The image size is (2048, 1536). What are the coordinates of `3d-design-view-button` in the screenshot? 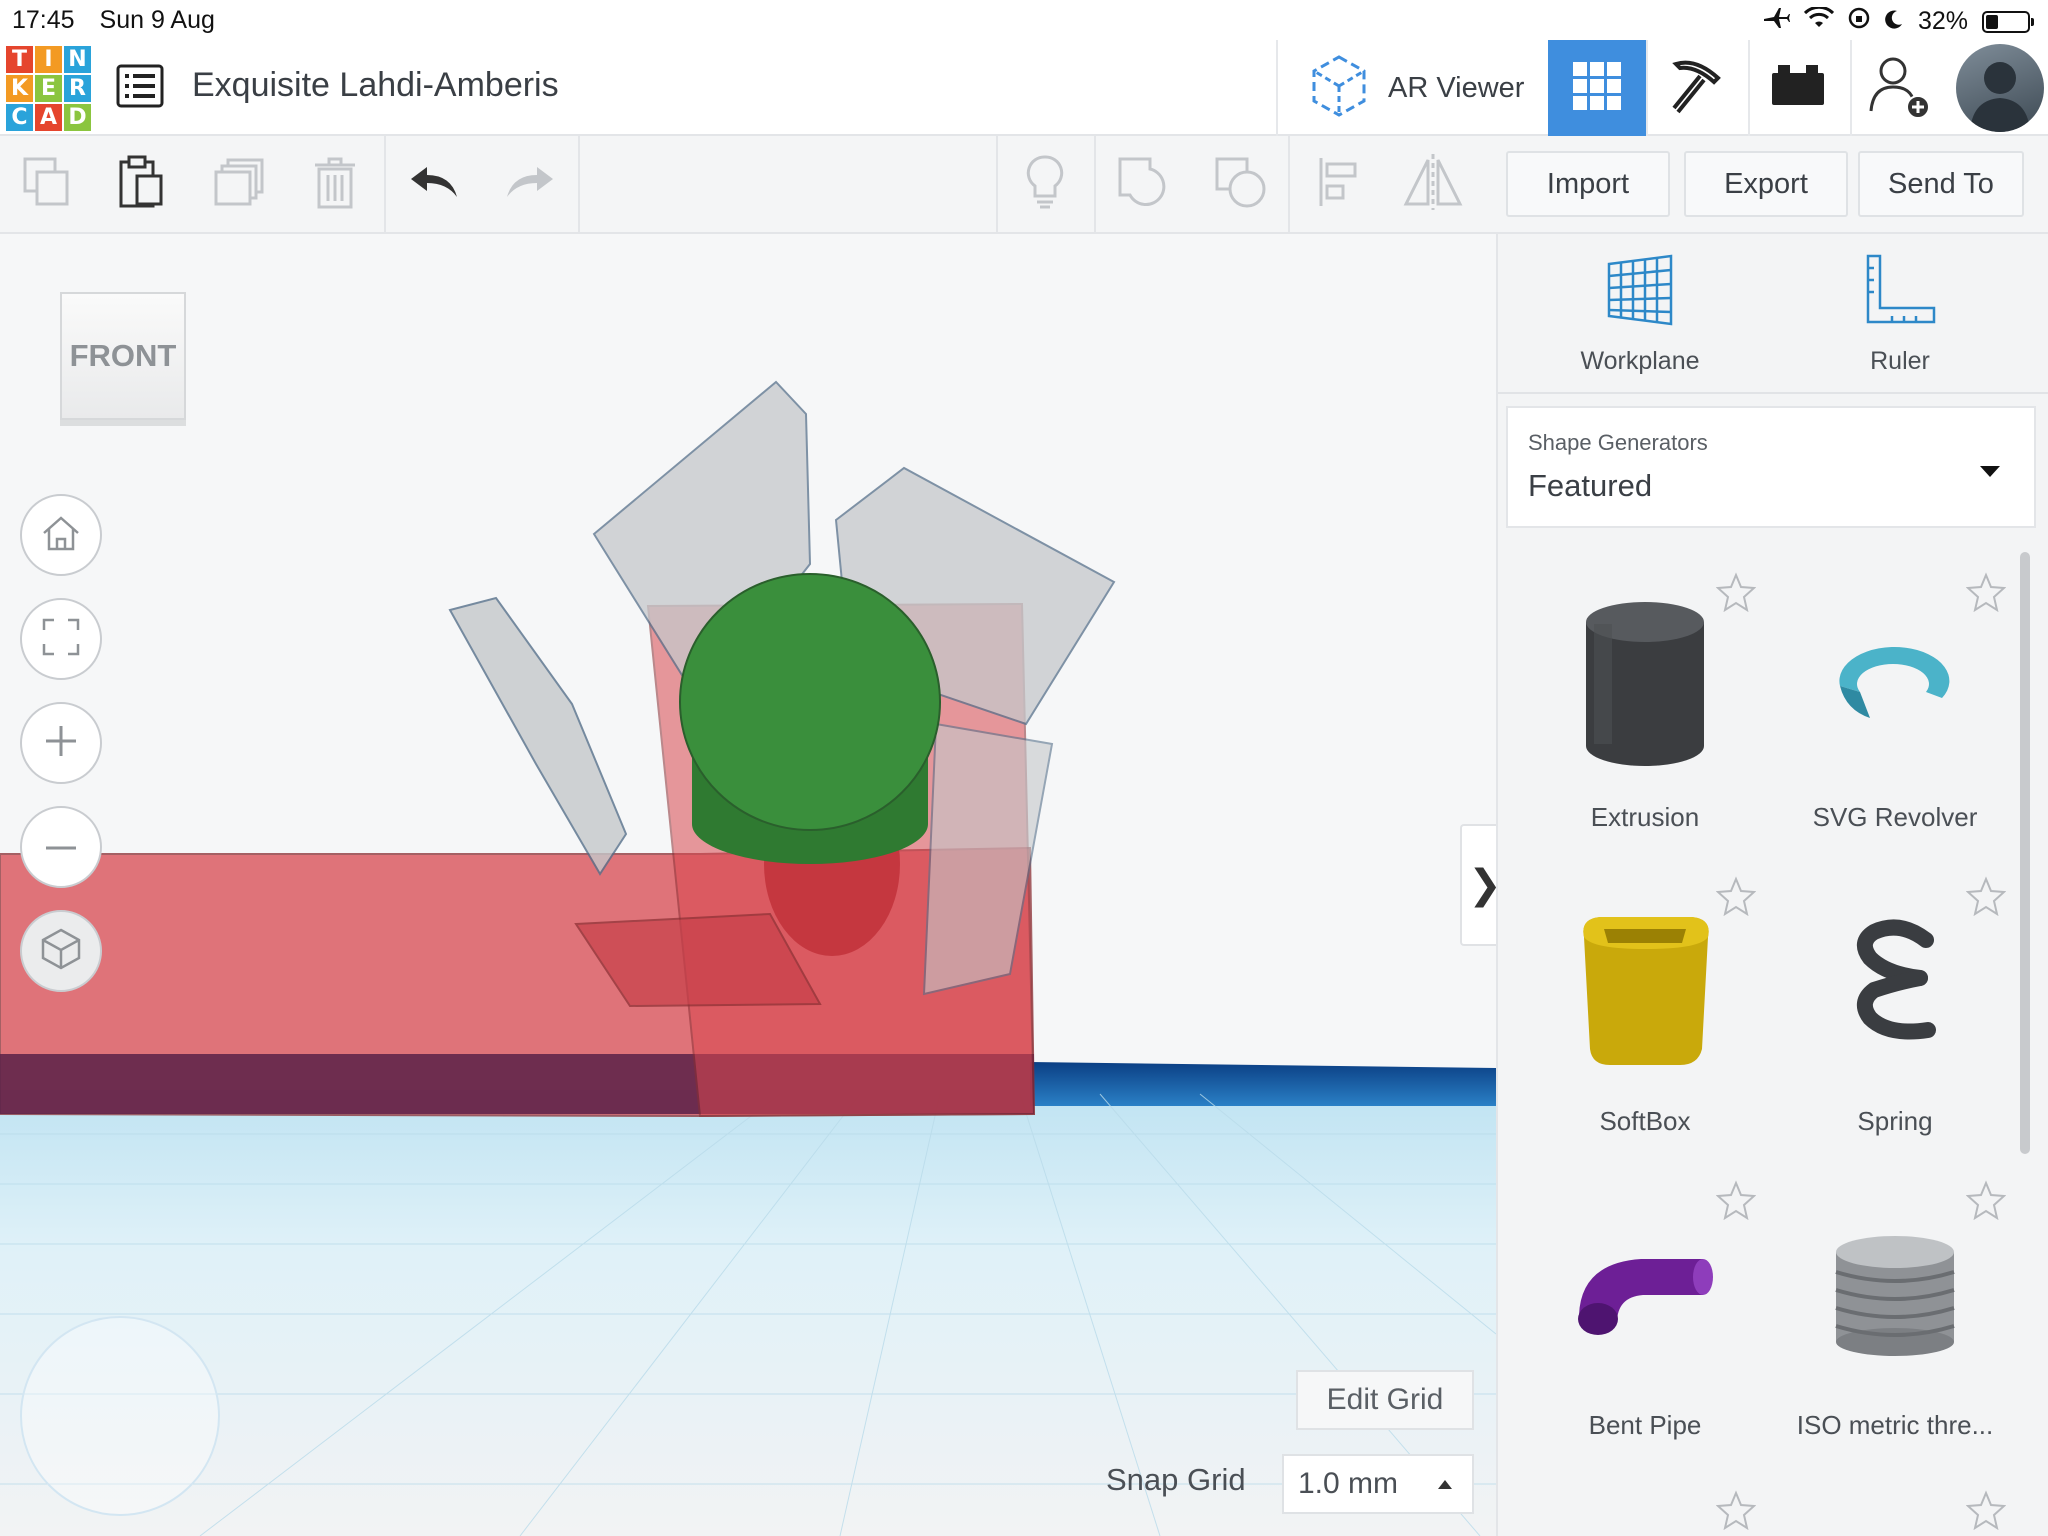 It's located at (1597, 88).